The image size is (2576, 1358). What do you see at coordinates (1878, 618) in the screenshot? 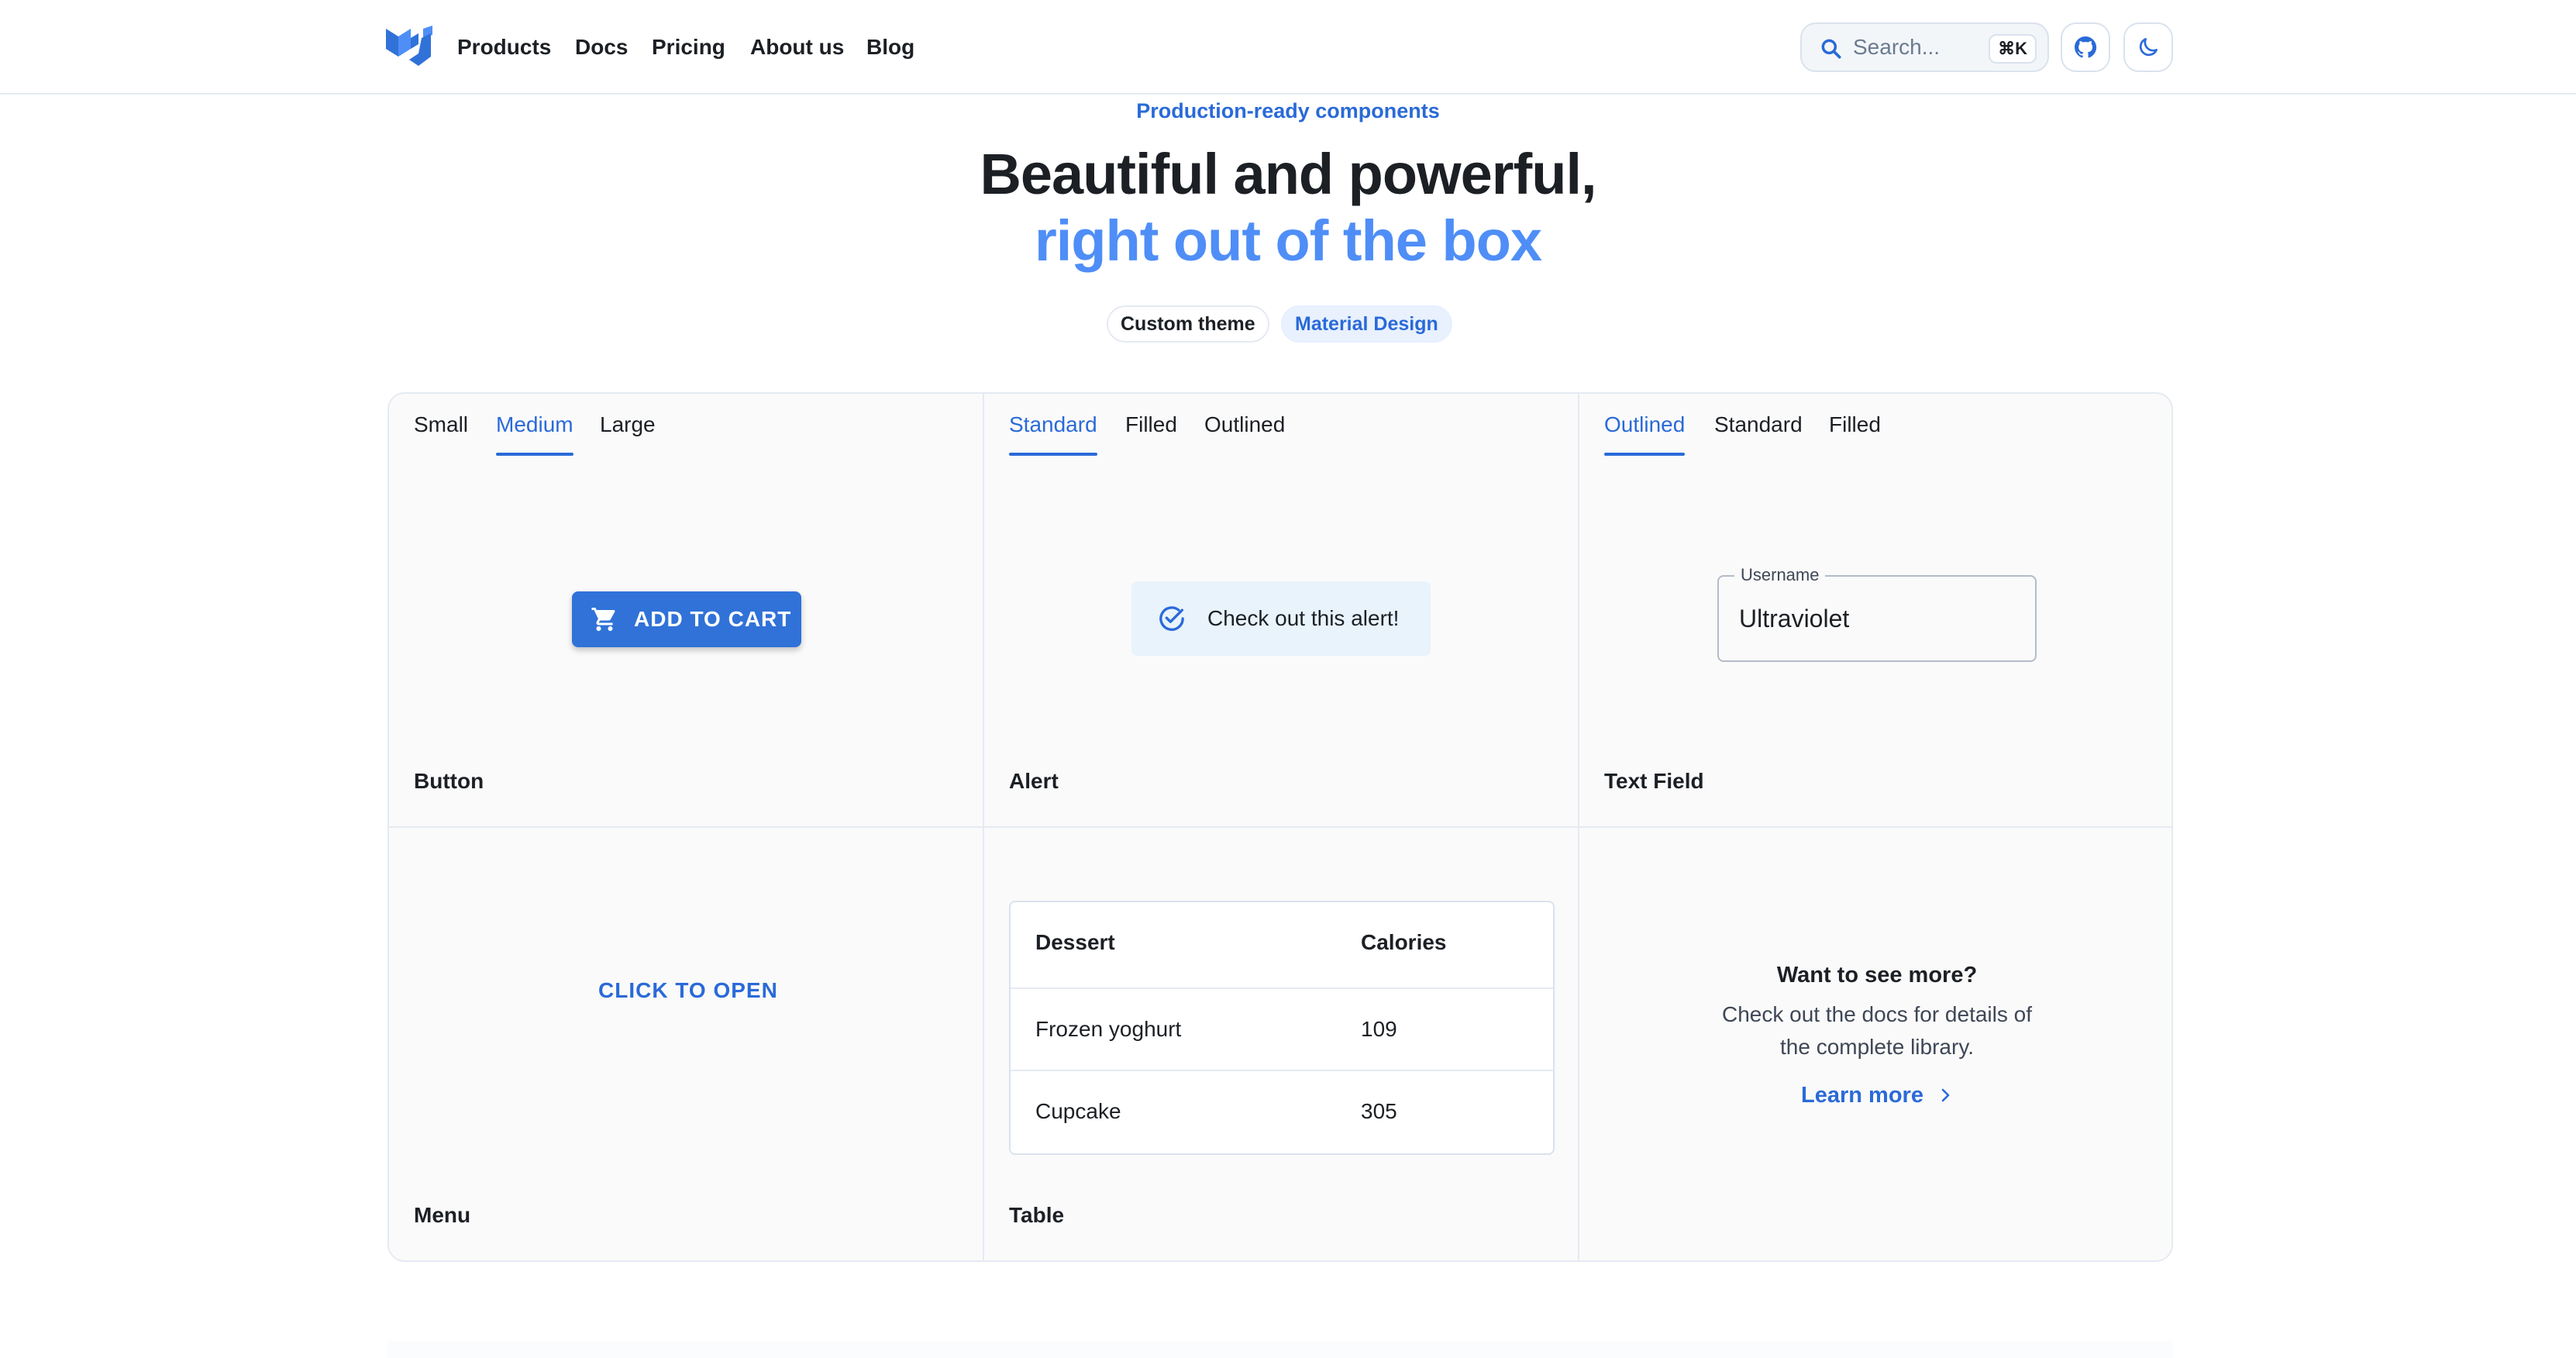
I see `username-input` at bounding box center [1878, 618].